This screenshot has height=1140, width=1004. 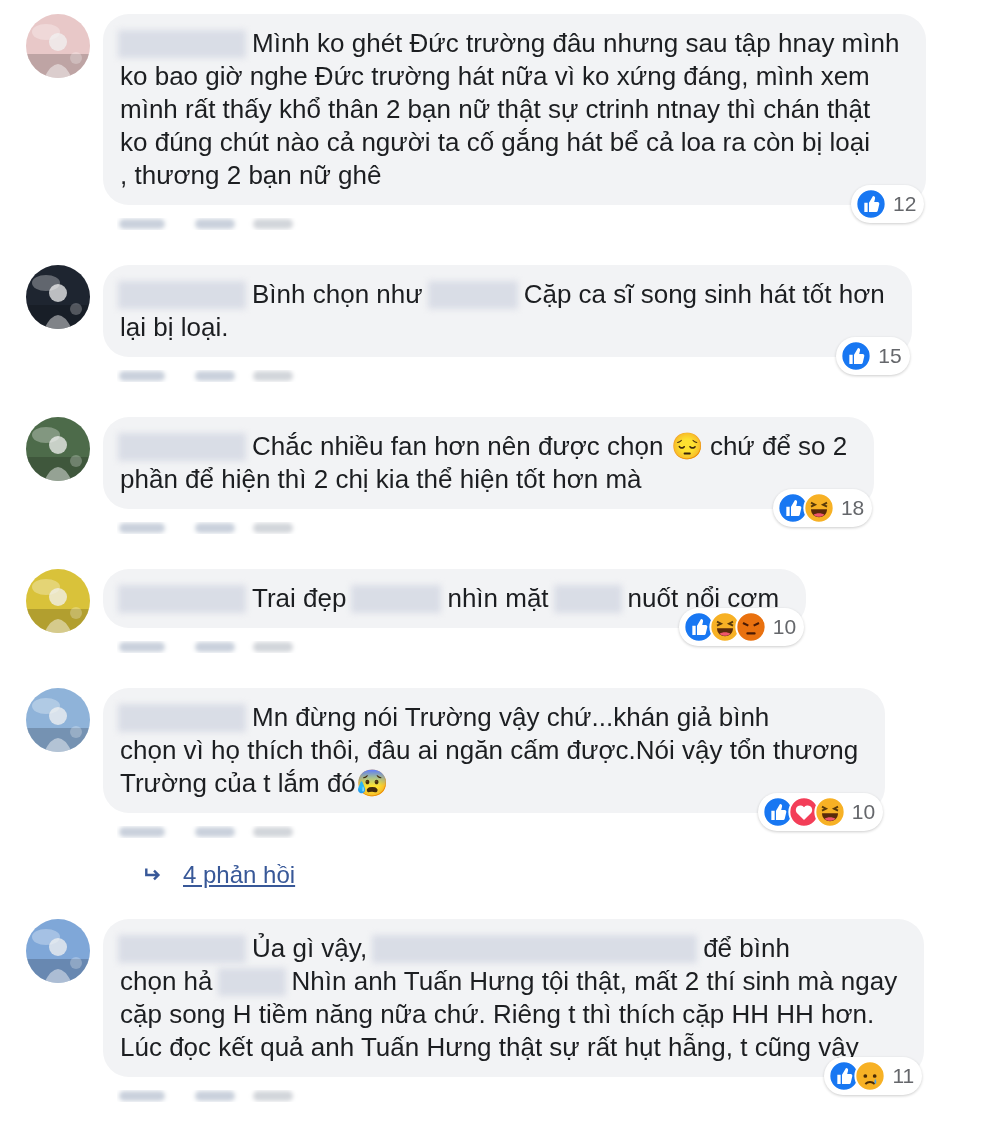 I want to click on reaction-badge: 11, so click(x=873, y=1076).